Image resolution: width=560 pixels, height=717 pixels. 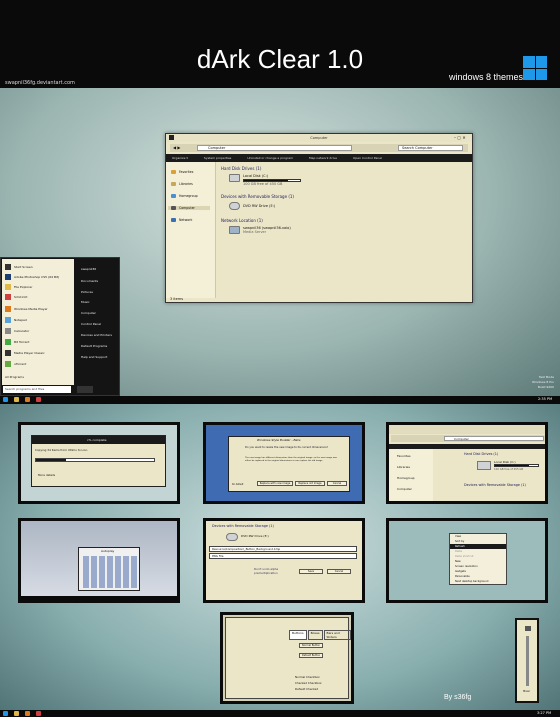 I want to click on program-item: Notepad, so click(x=16, y=320).